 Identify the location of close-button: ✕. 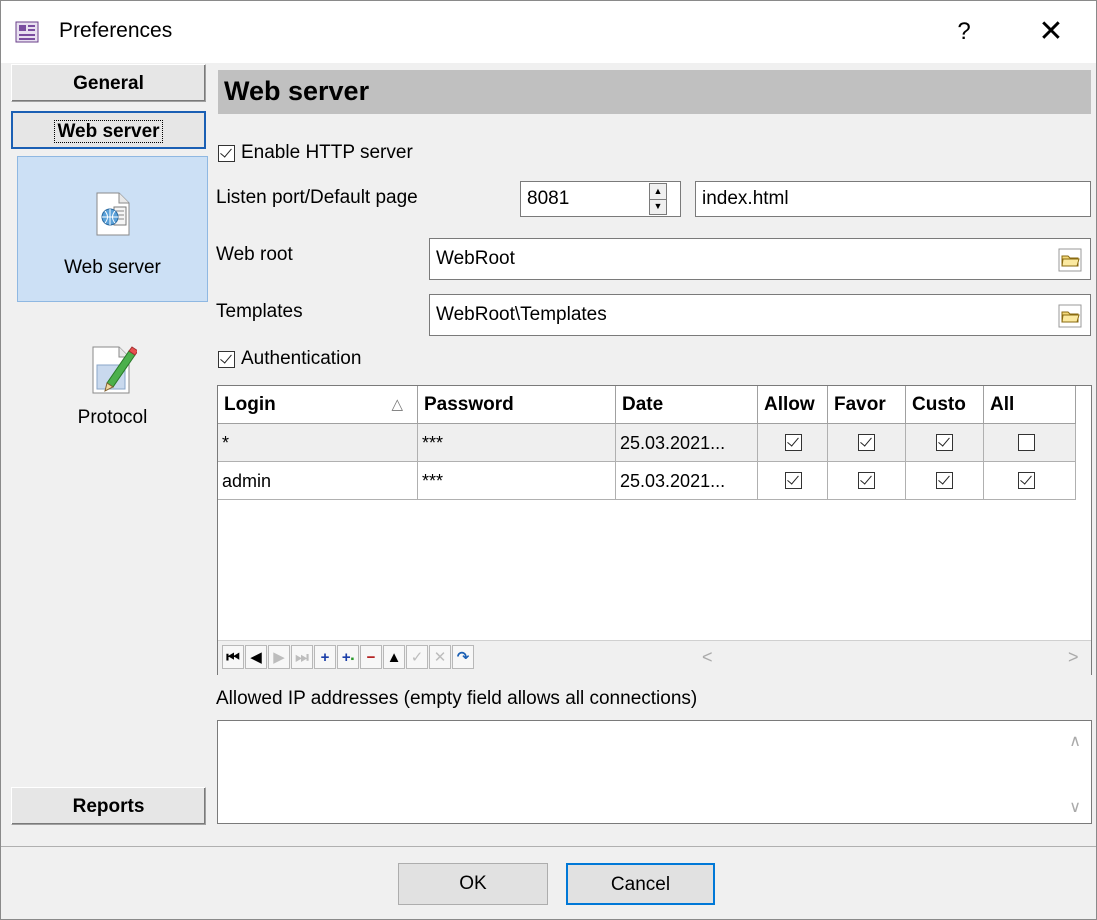
(1051, 32).